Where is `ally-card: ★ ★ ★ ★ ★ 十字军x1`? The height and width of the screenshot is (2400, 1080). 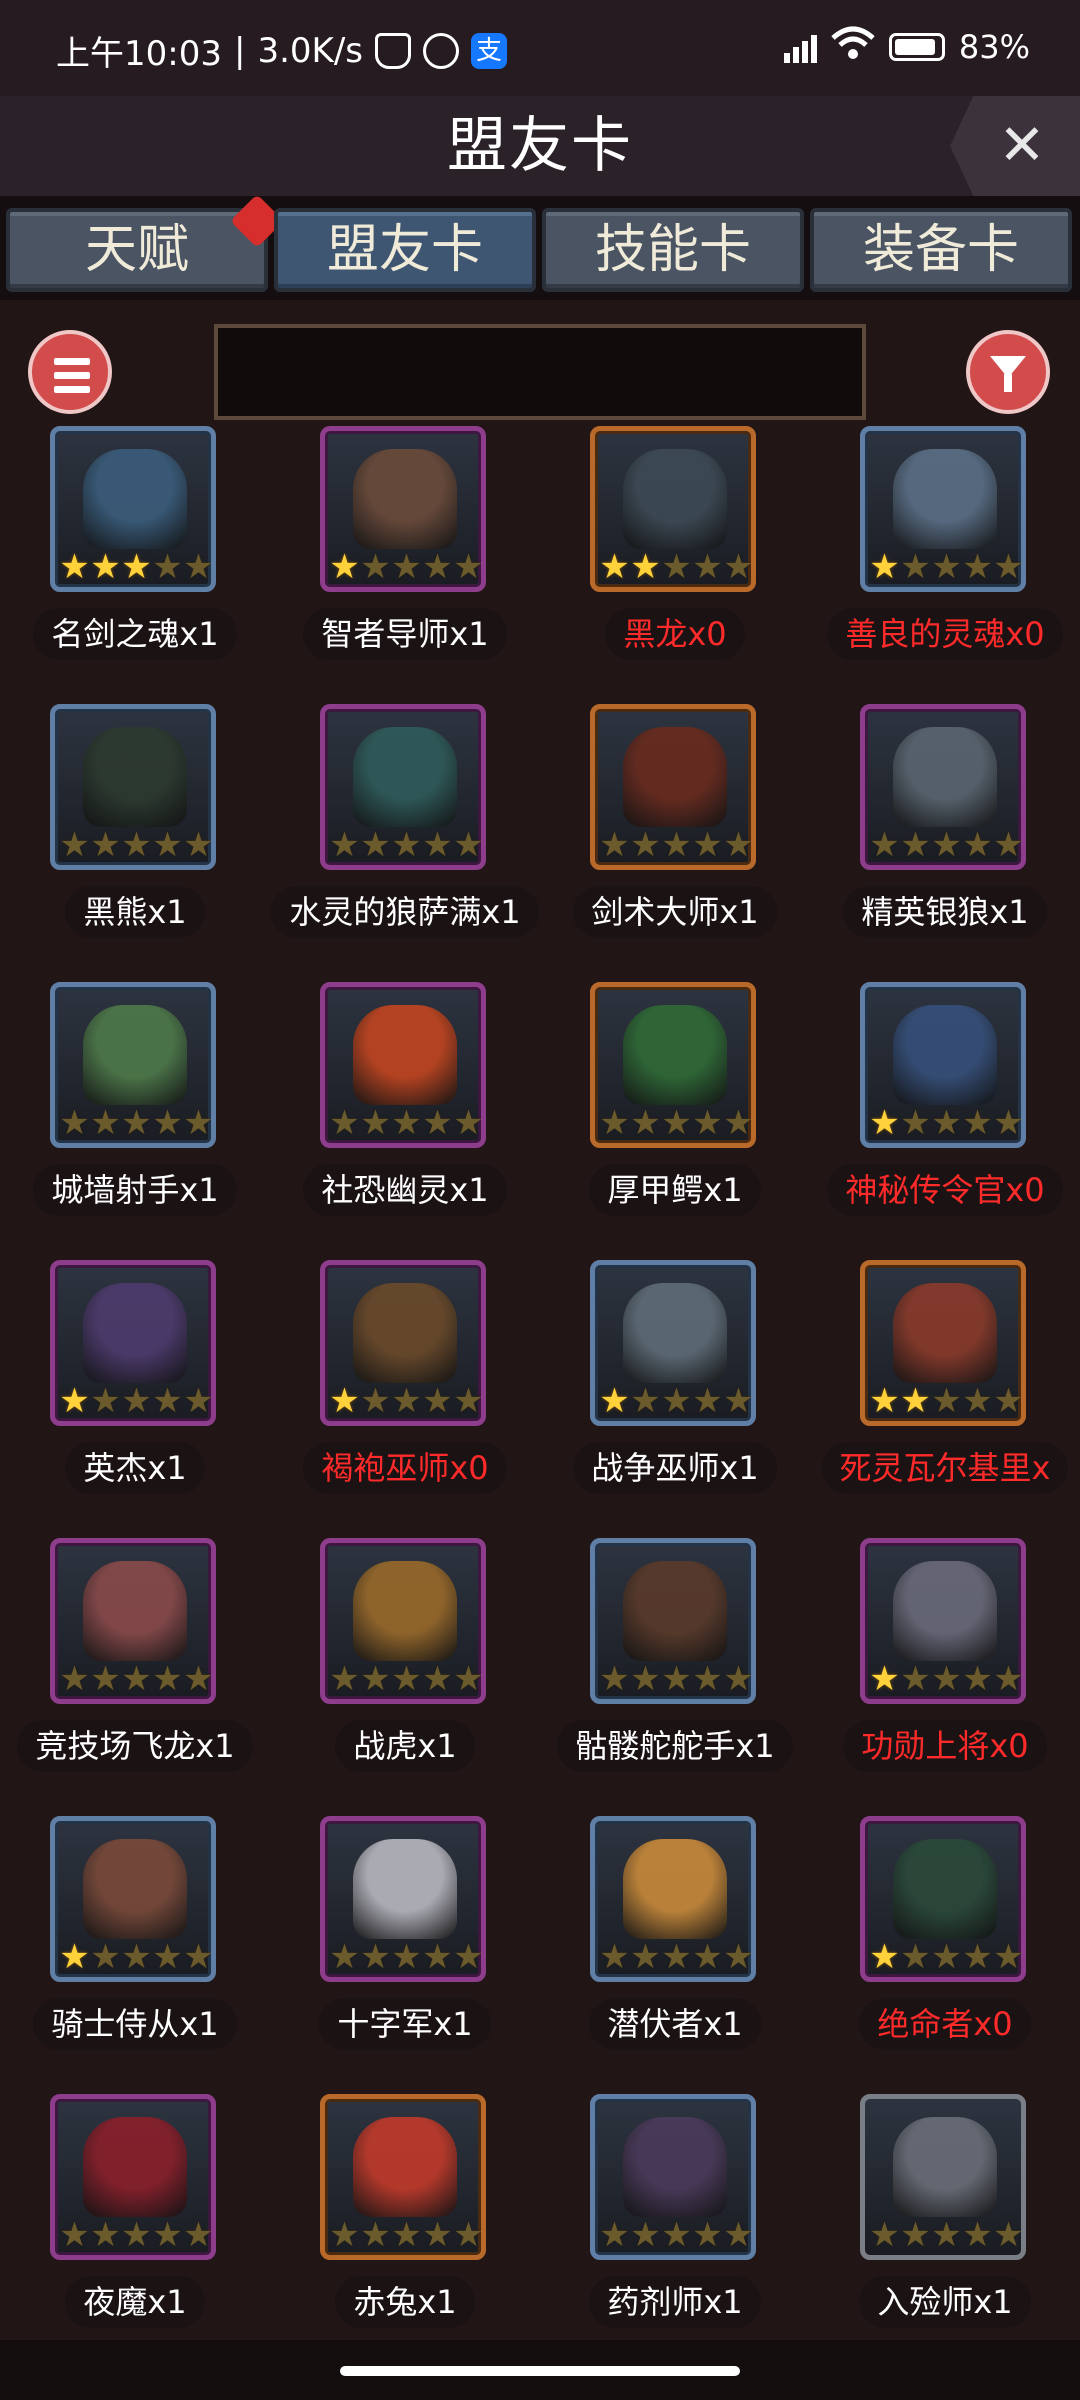
ally-card: ★ ★ ★ ★ ★ 十字军x1 is located at coordinates (405, 1945).